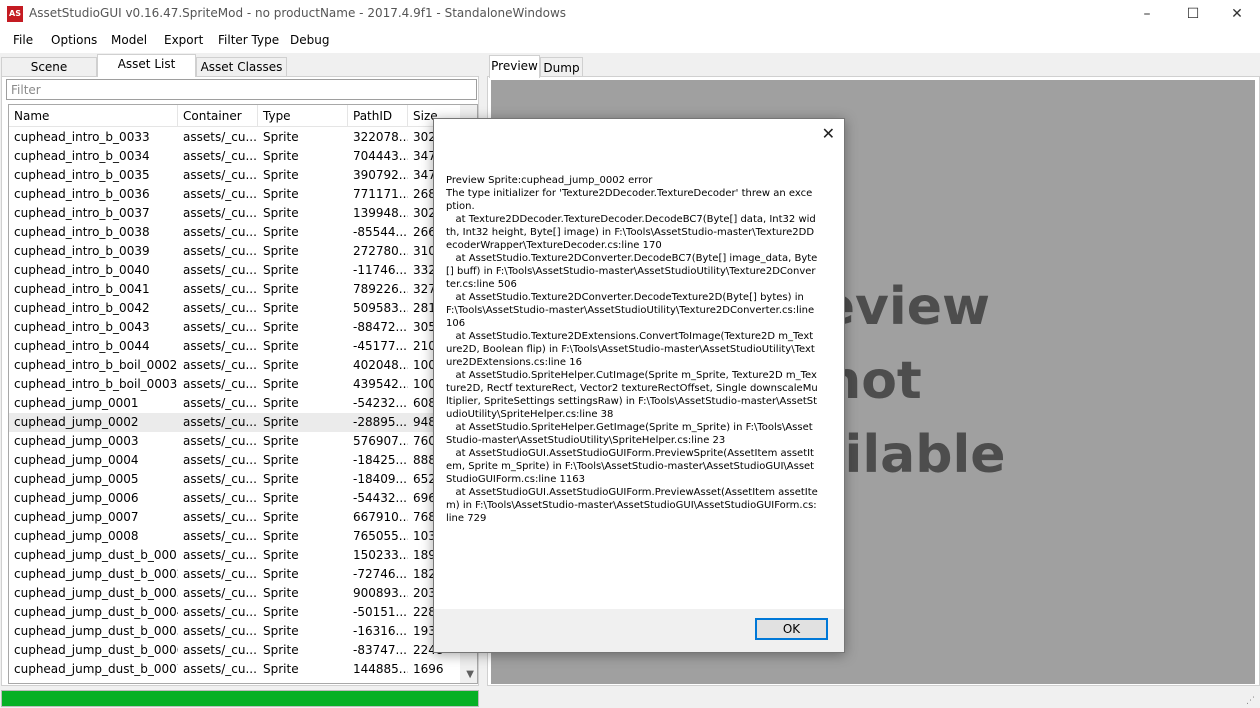  What do you see at coordinates (241, 67) in the screenshot?
I see `tab-asset-classes: Asset Classes` at bounding box center [241, 67].